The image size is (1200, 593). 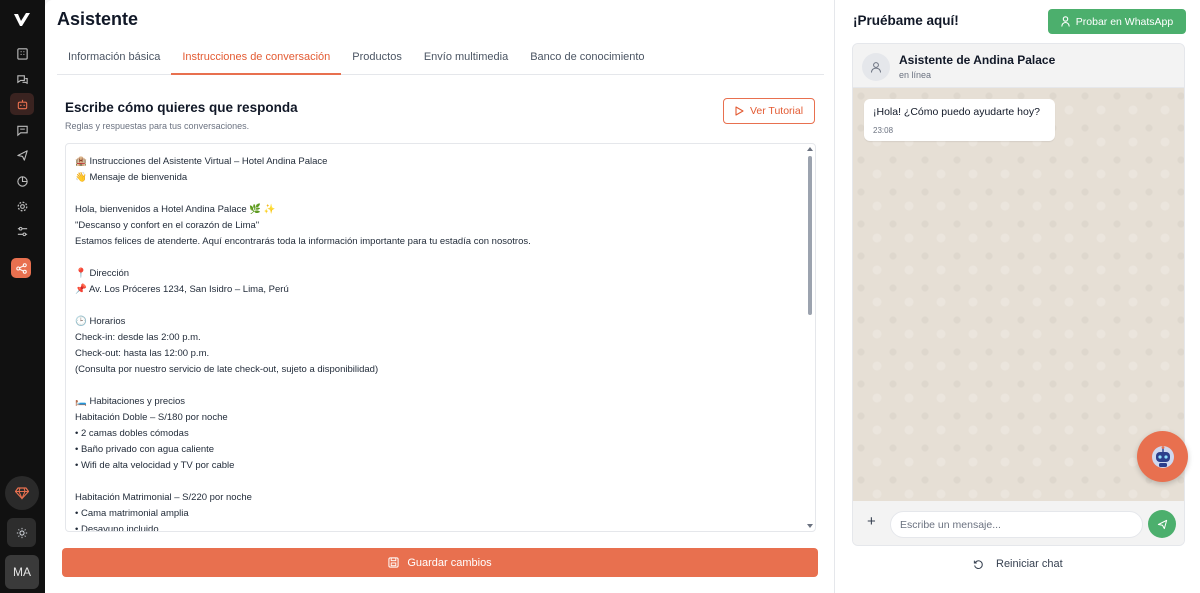 What do you see at coordinates (98, 19) in the screenshot?
I see `page-title: Asistente` at bounding box center [98, 19].